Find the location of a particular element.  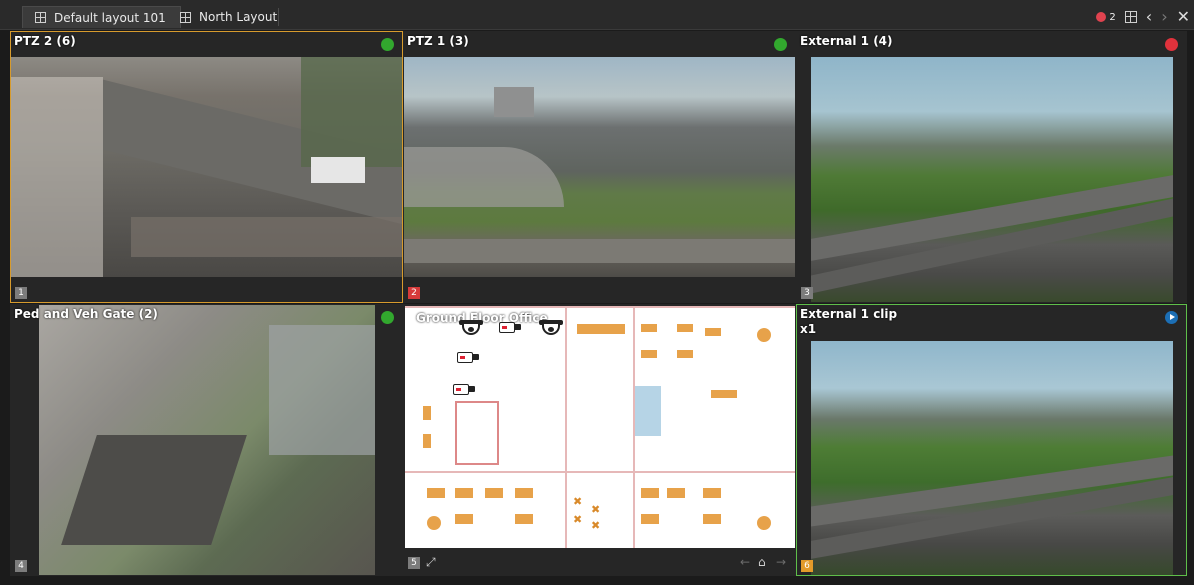

playback-speed: x1 is located at coordinates (808, 329).